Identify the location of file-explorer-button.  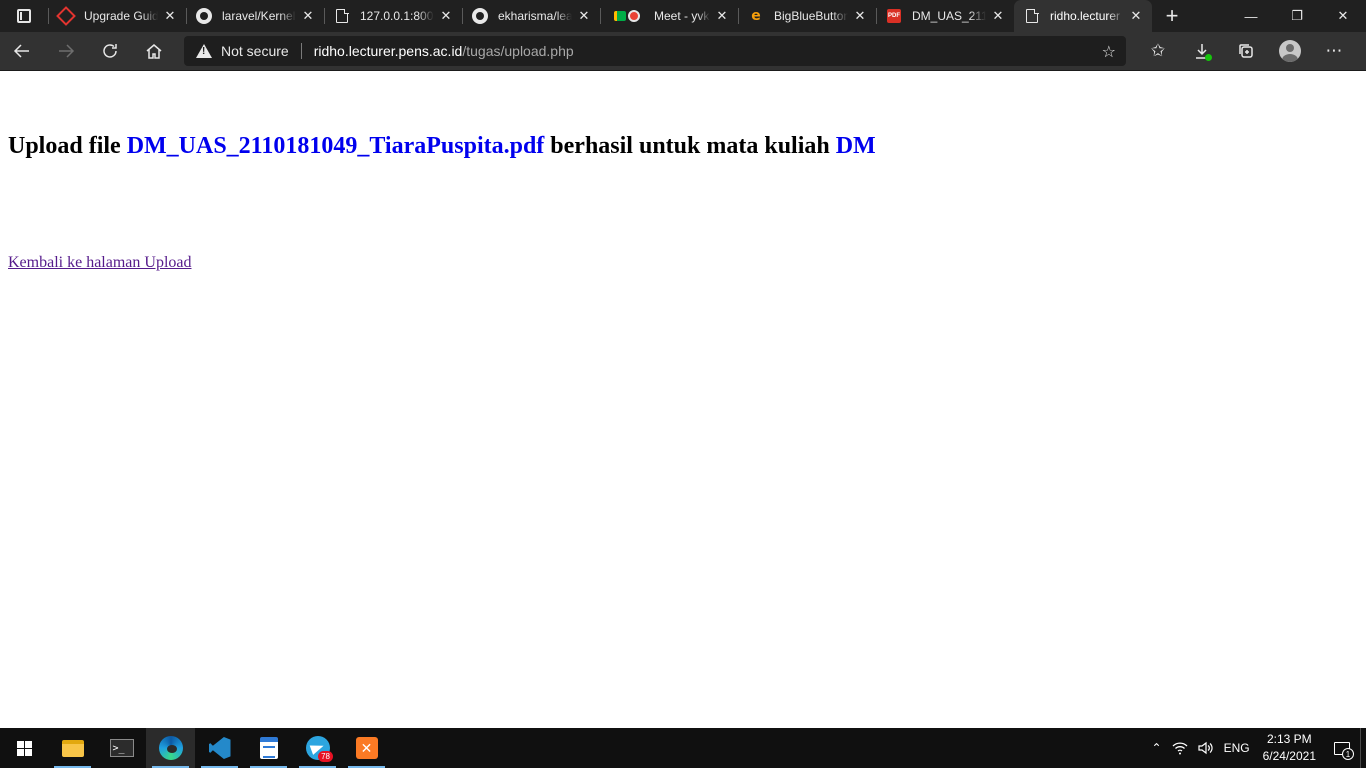
(72, 748).